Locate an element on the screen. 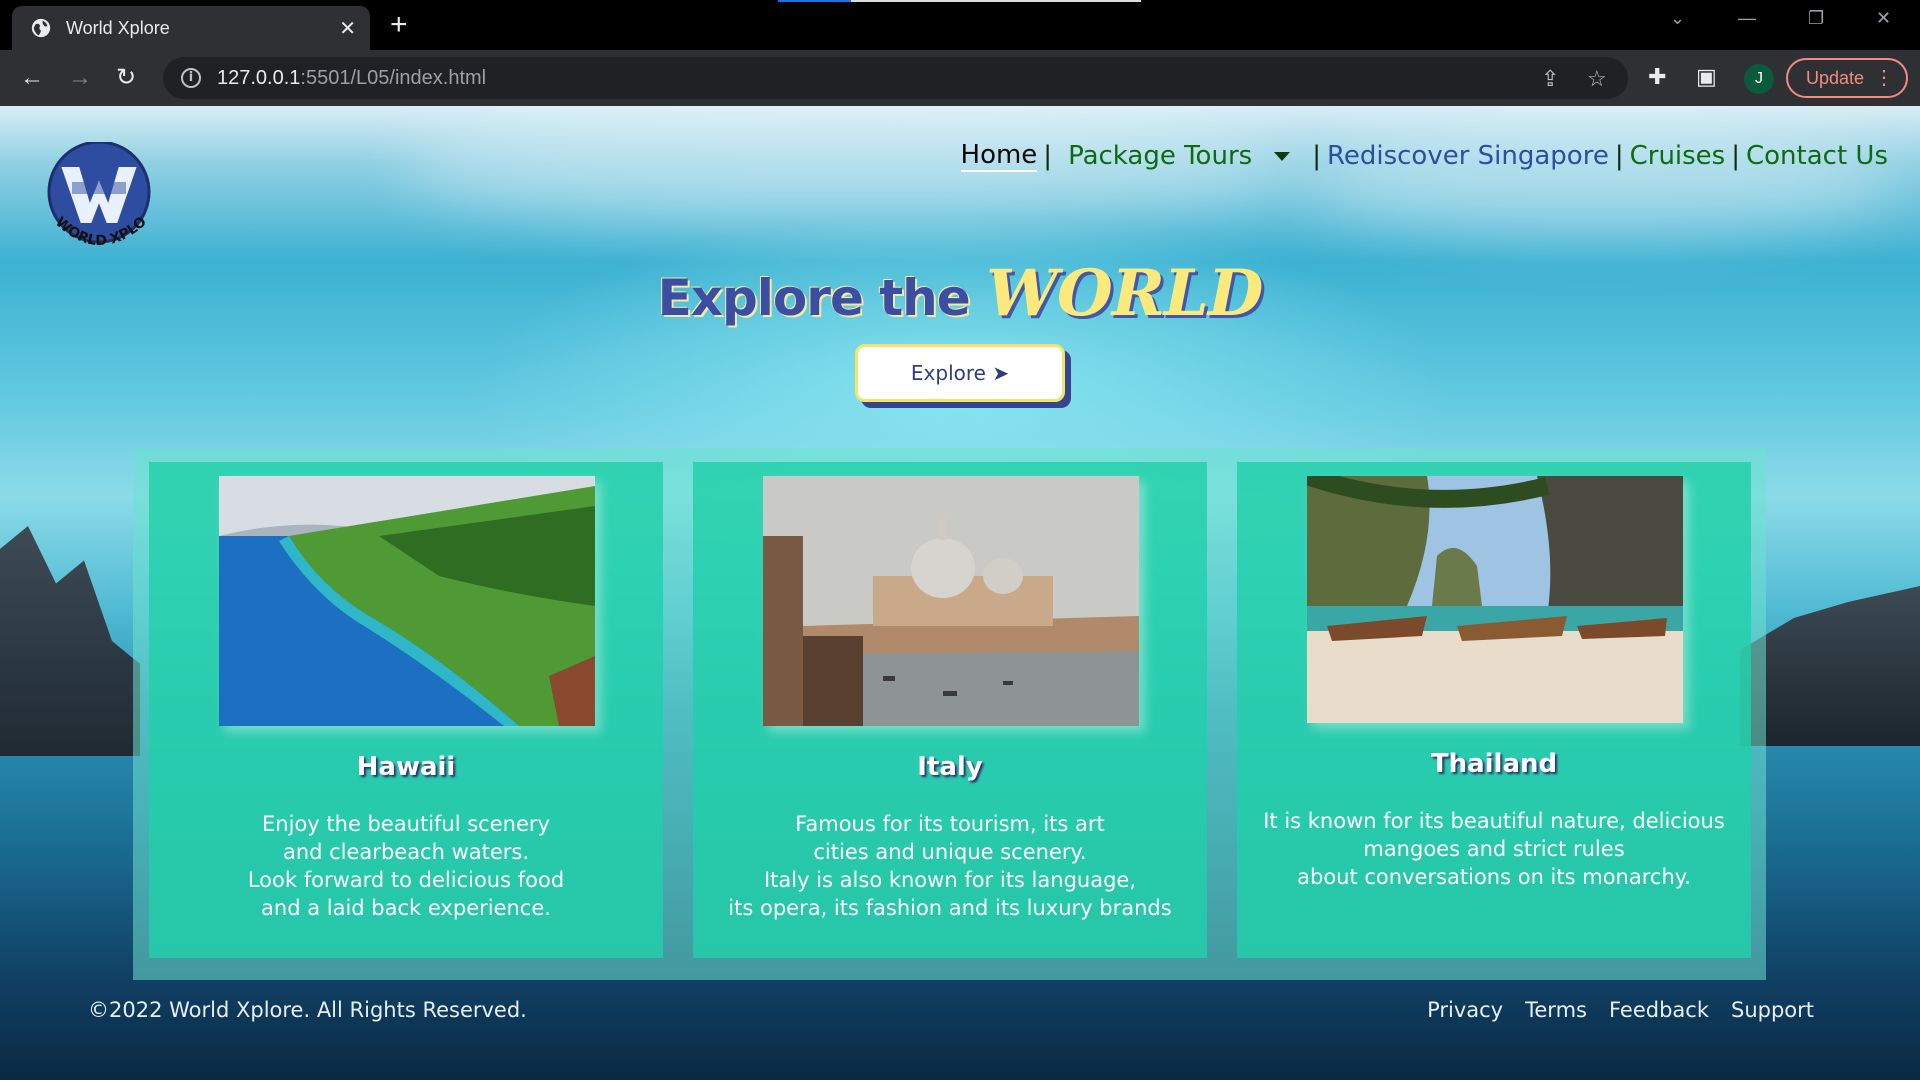  hero-title-emphasis: WORLD is located at coordinates (1124, 293).